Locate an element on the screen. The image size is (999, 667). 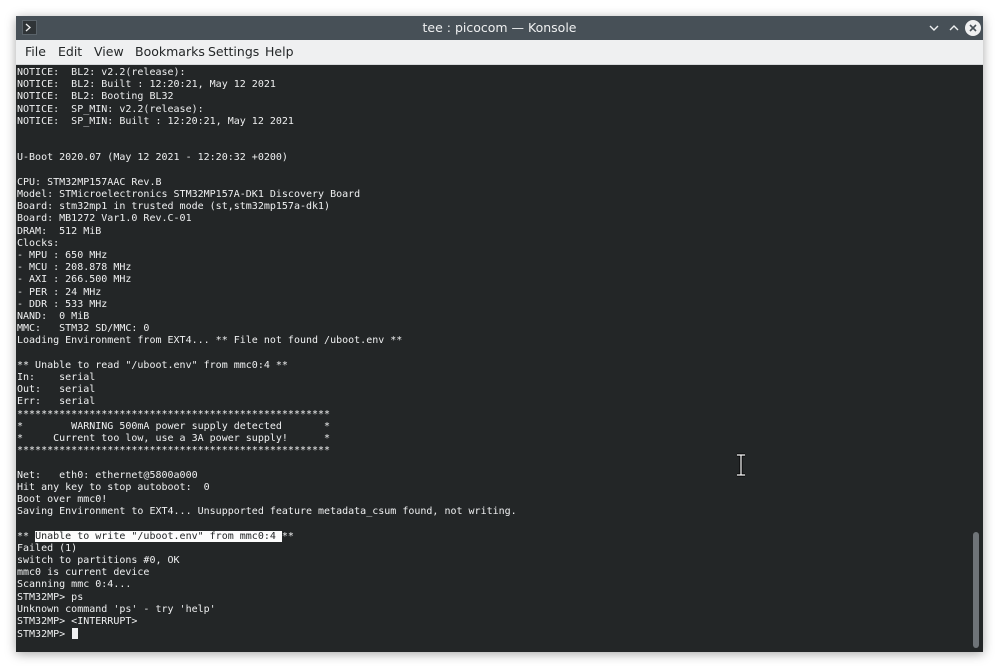
terminal-line: NAND: 0 MiB is located at coordinates (53, 316).